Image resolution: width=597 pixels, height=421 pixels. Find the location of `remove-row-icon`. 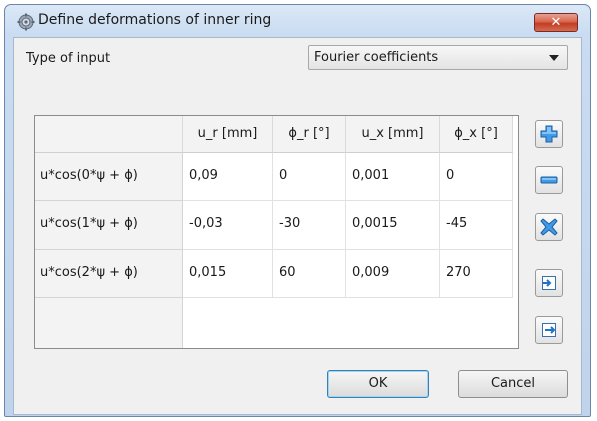

remove-row-icon is located at coordinates (549, 180).